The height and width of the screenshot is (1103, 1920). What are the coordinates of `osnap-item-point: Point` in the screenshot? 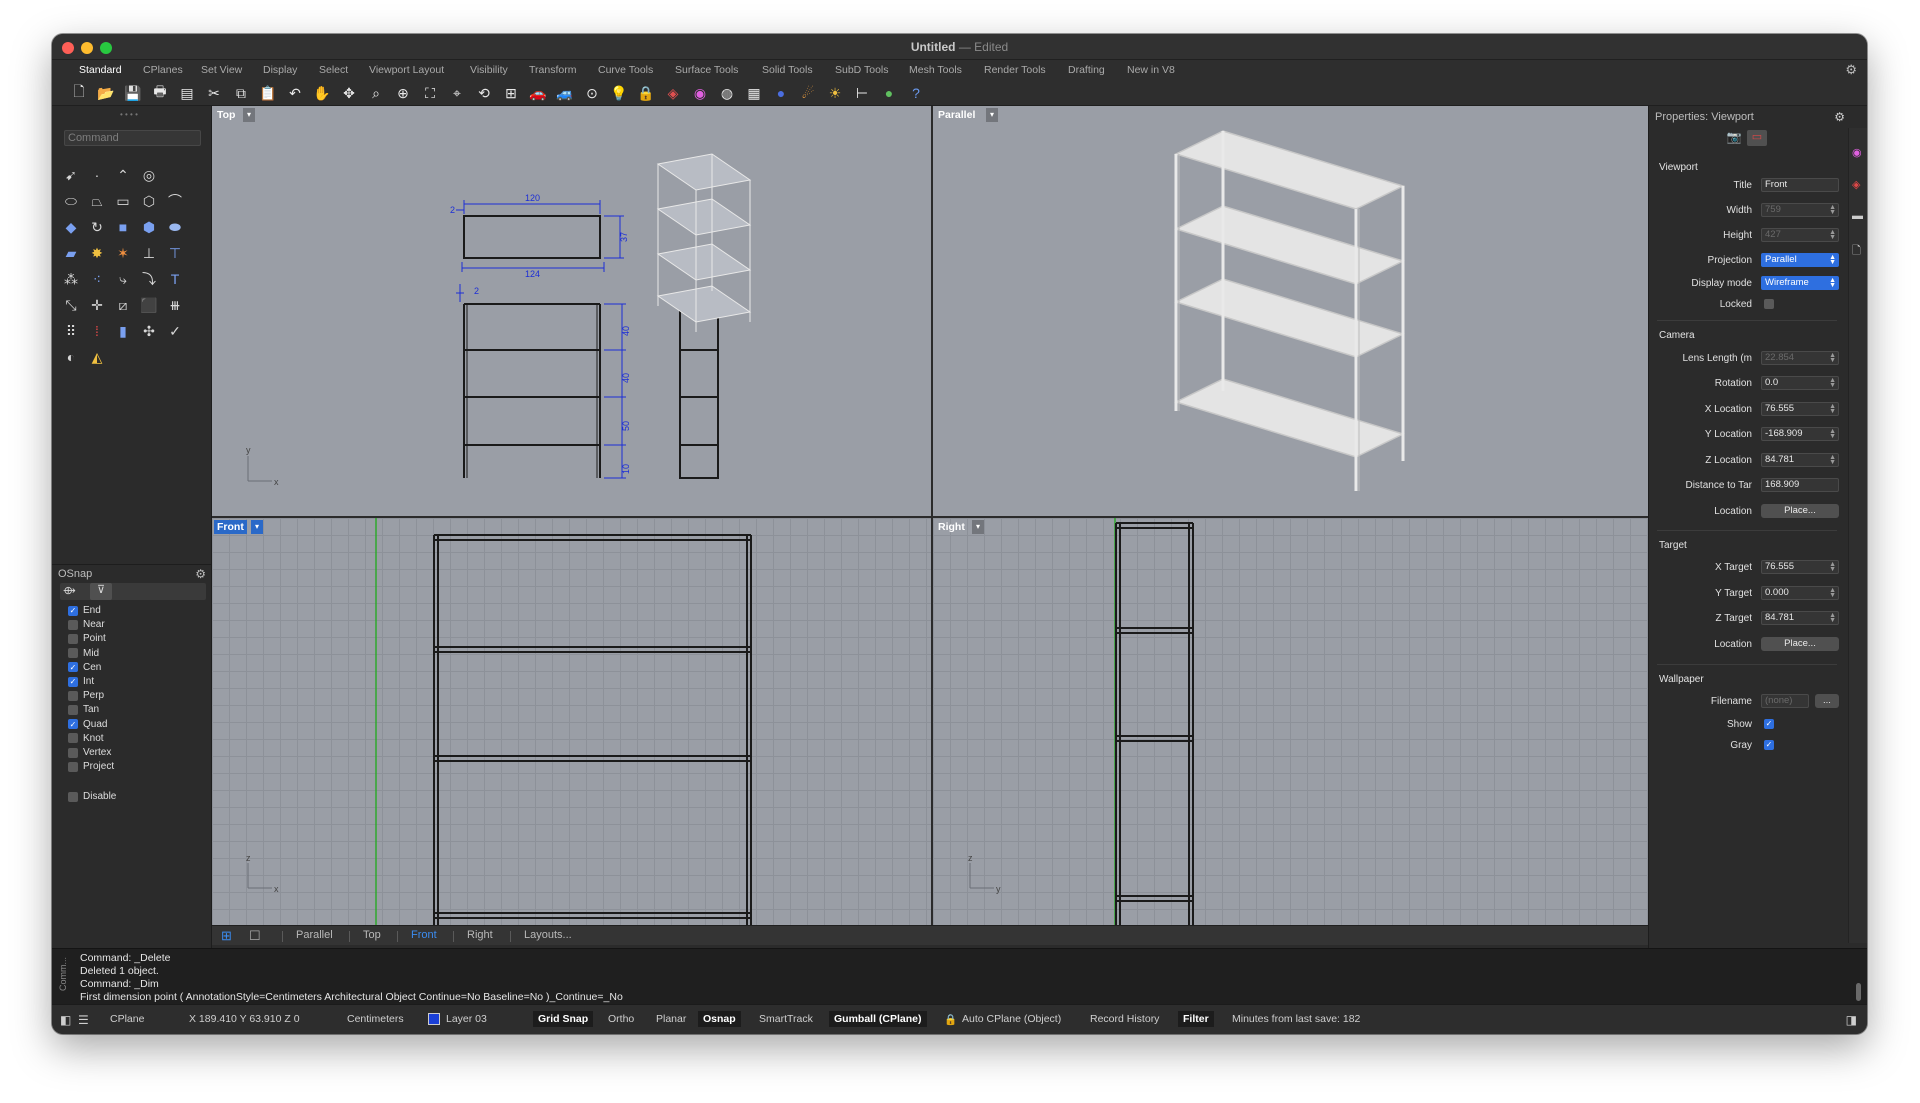 It's located at (87, 638).